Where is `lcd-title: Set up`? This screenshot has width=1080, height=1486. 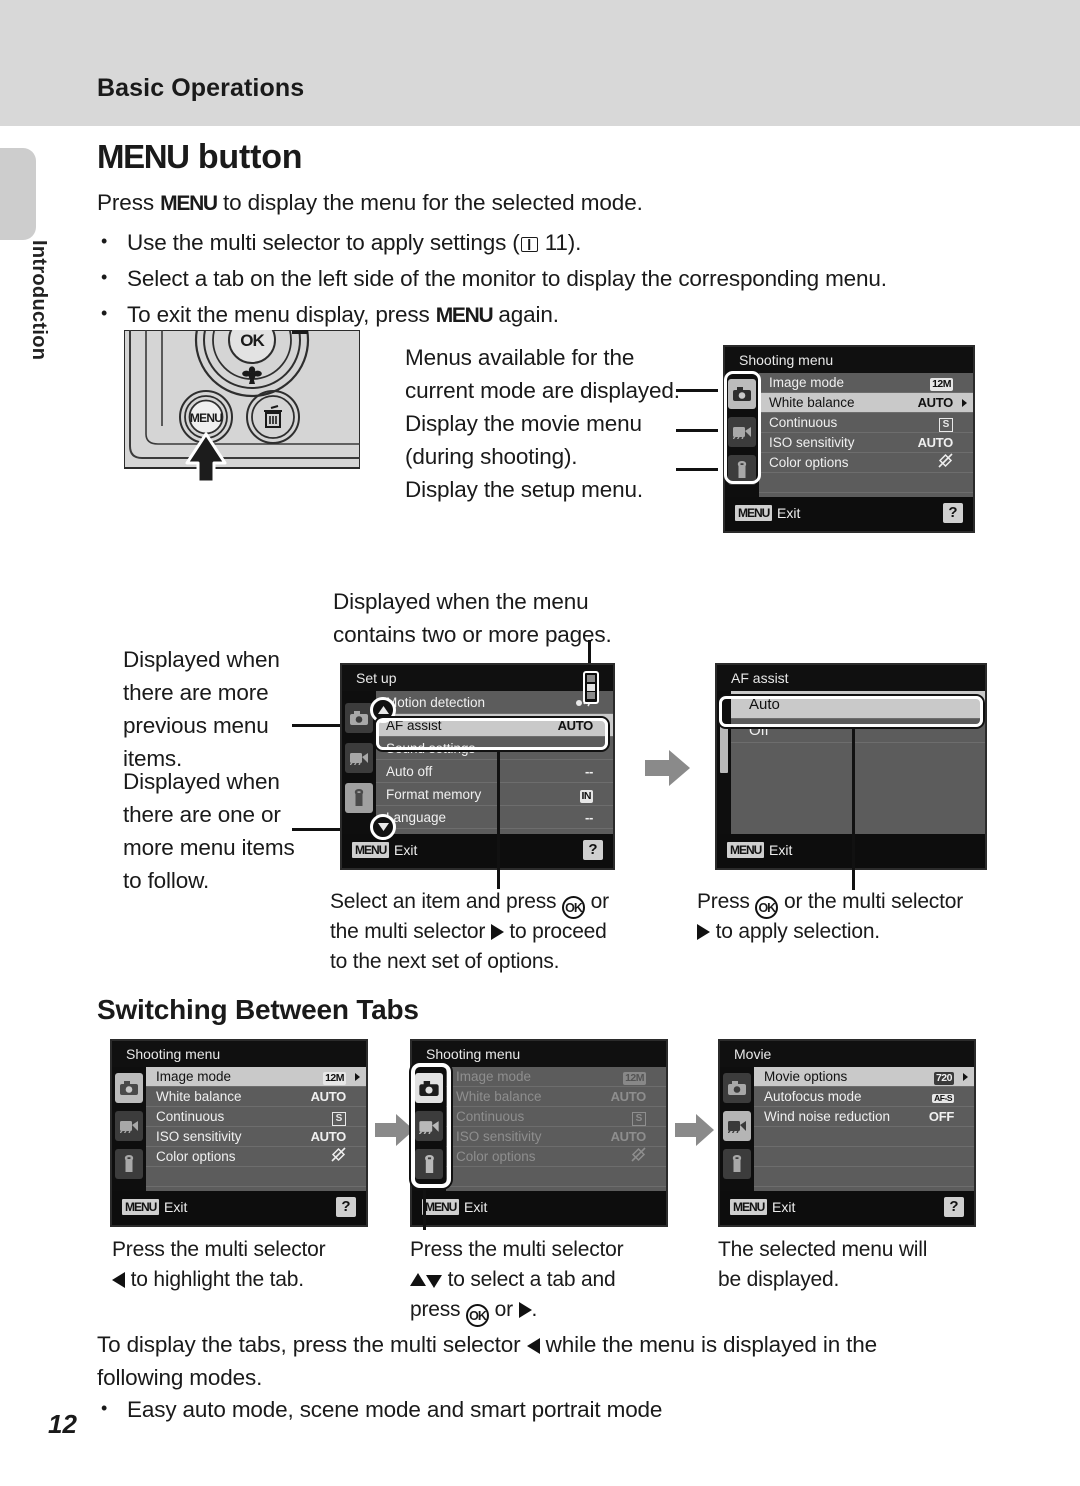
lcd-title: Set up is located at coordinates (477, 678).